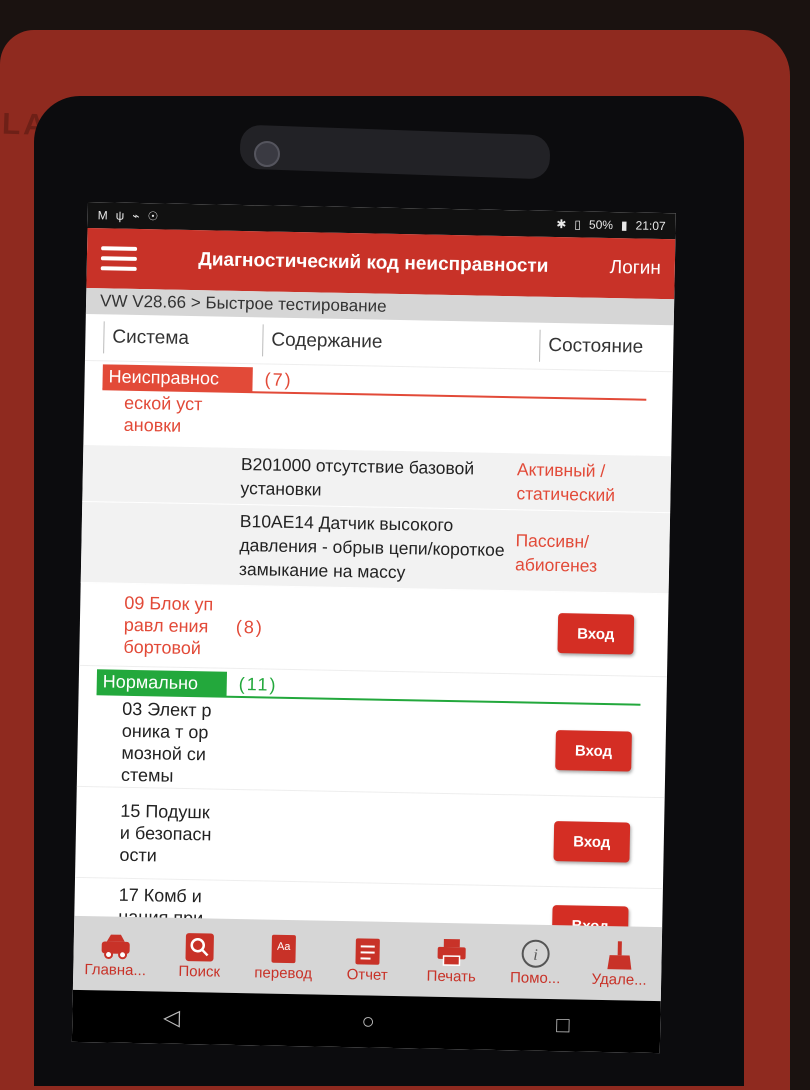 The image size is (810, 1090). What do you see at coordinates (561, 224) in the screenshot?
I see `bluetooth-icon: ✱` at bounding box center [561, 224].